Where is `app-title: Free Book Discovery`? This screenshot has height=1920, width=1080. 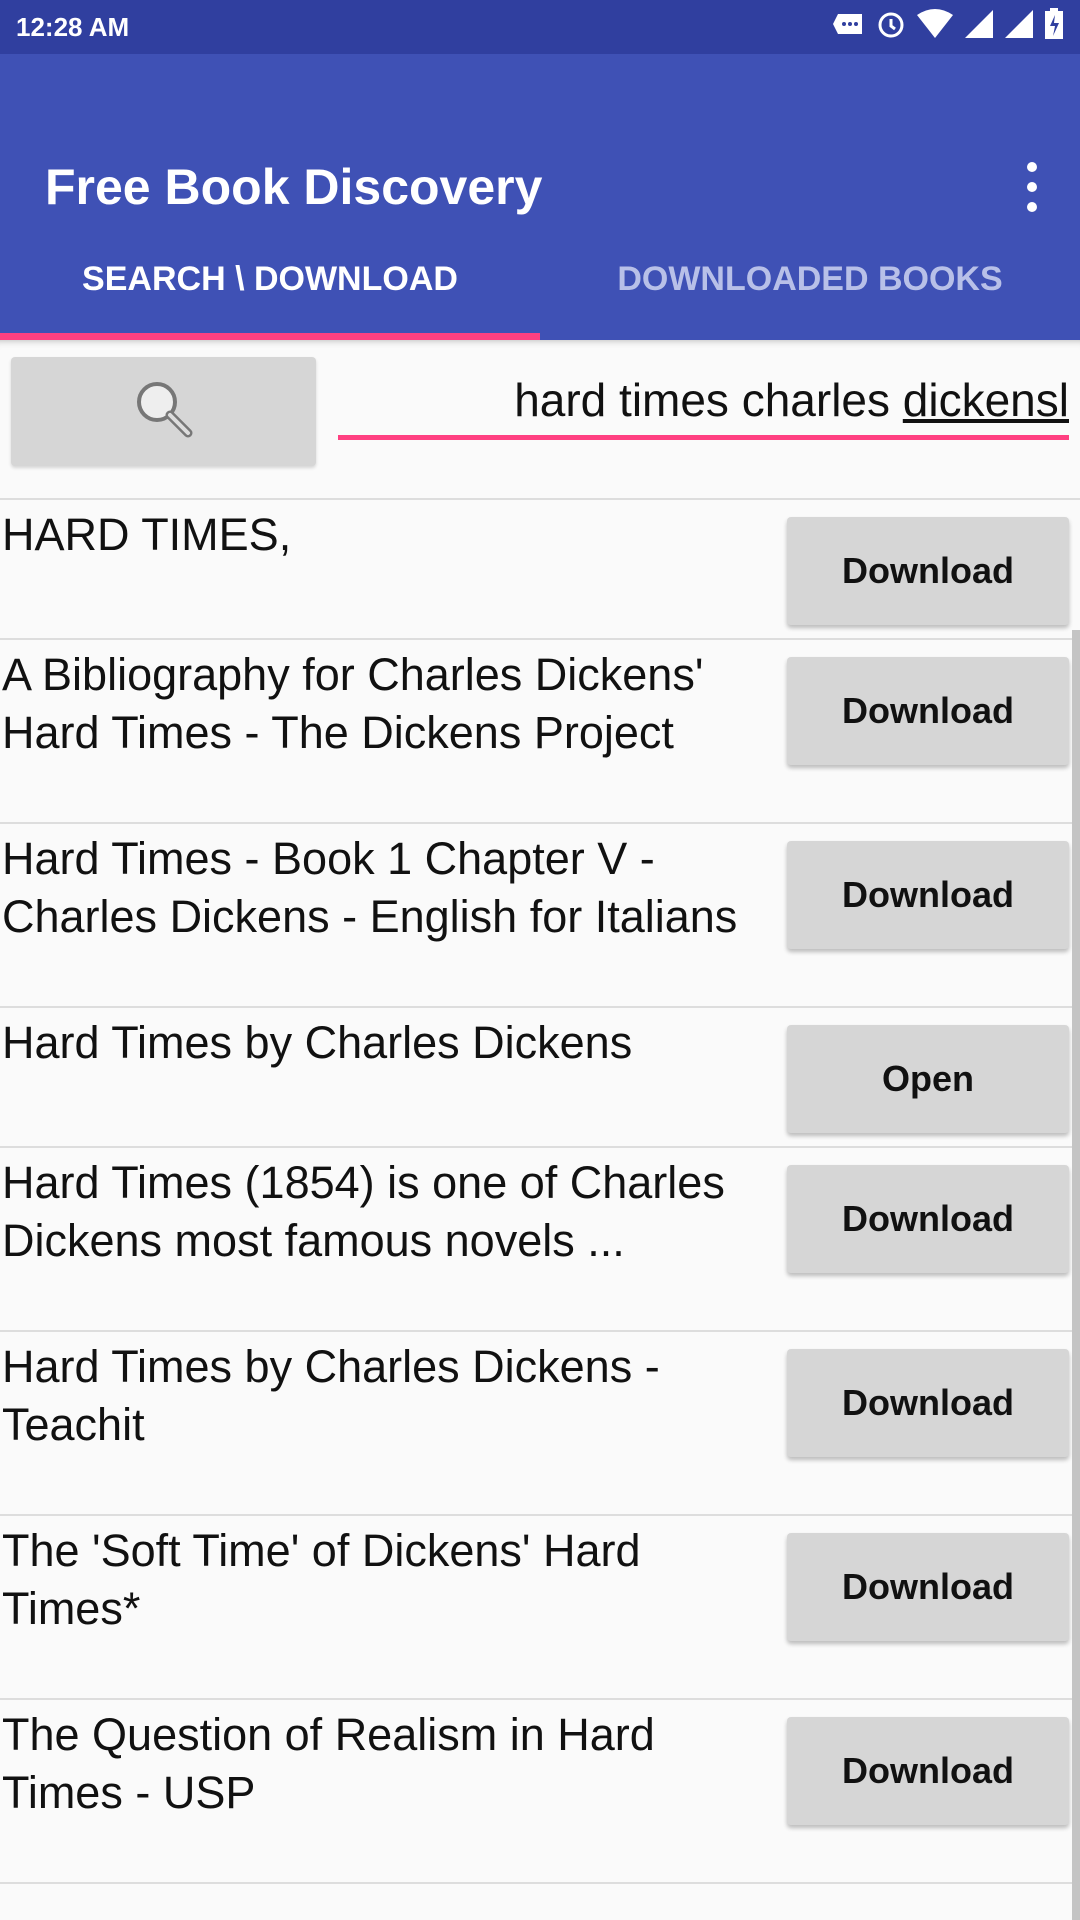
app-title: Free Book Discovery is located at coordinates (294, 187).